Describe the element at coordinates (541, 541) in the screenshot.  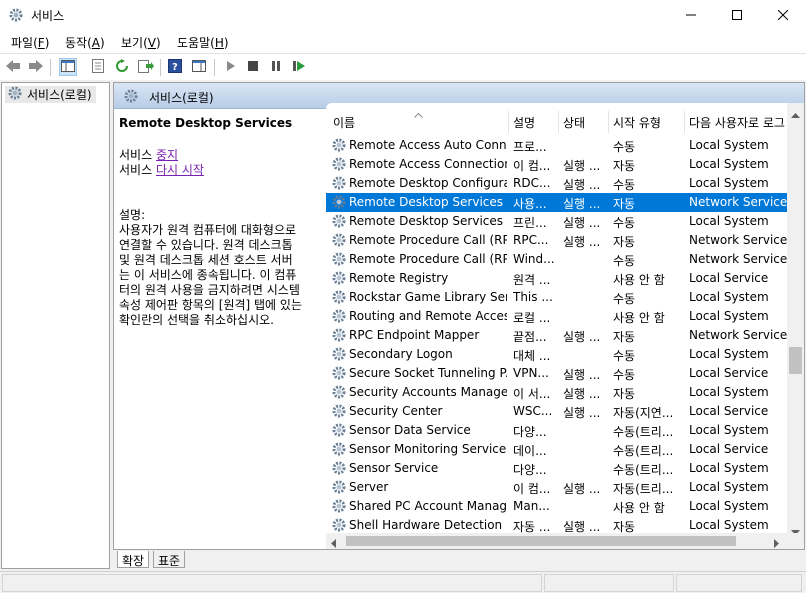
I see `horizontal-scroll-thumb` at that location.